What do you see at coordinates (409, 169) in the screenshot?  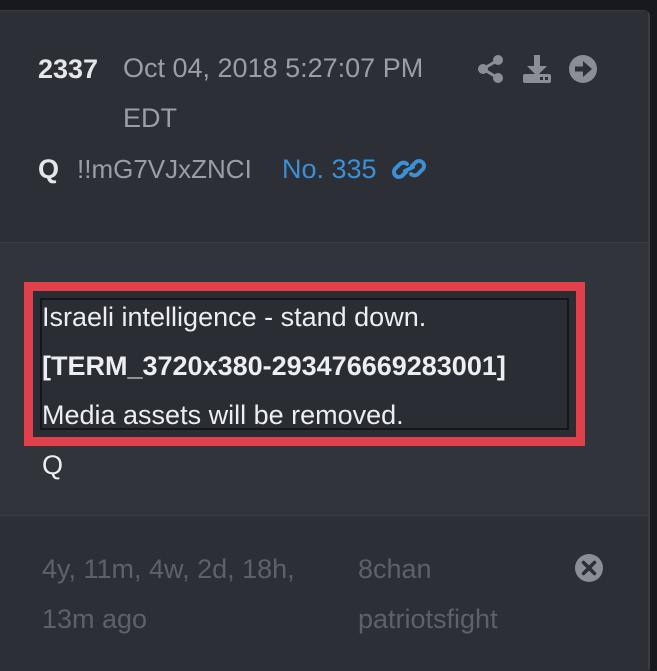 I see `link-icon` at bounding box center [409, 169].